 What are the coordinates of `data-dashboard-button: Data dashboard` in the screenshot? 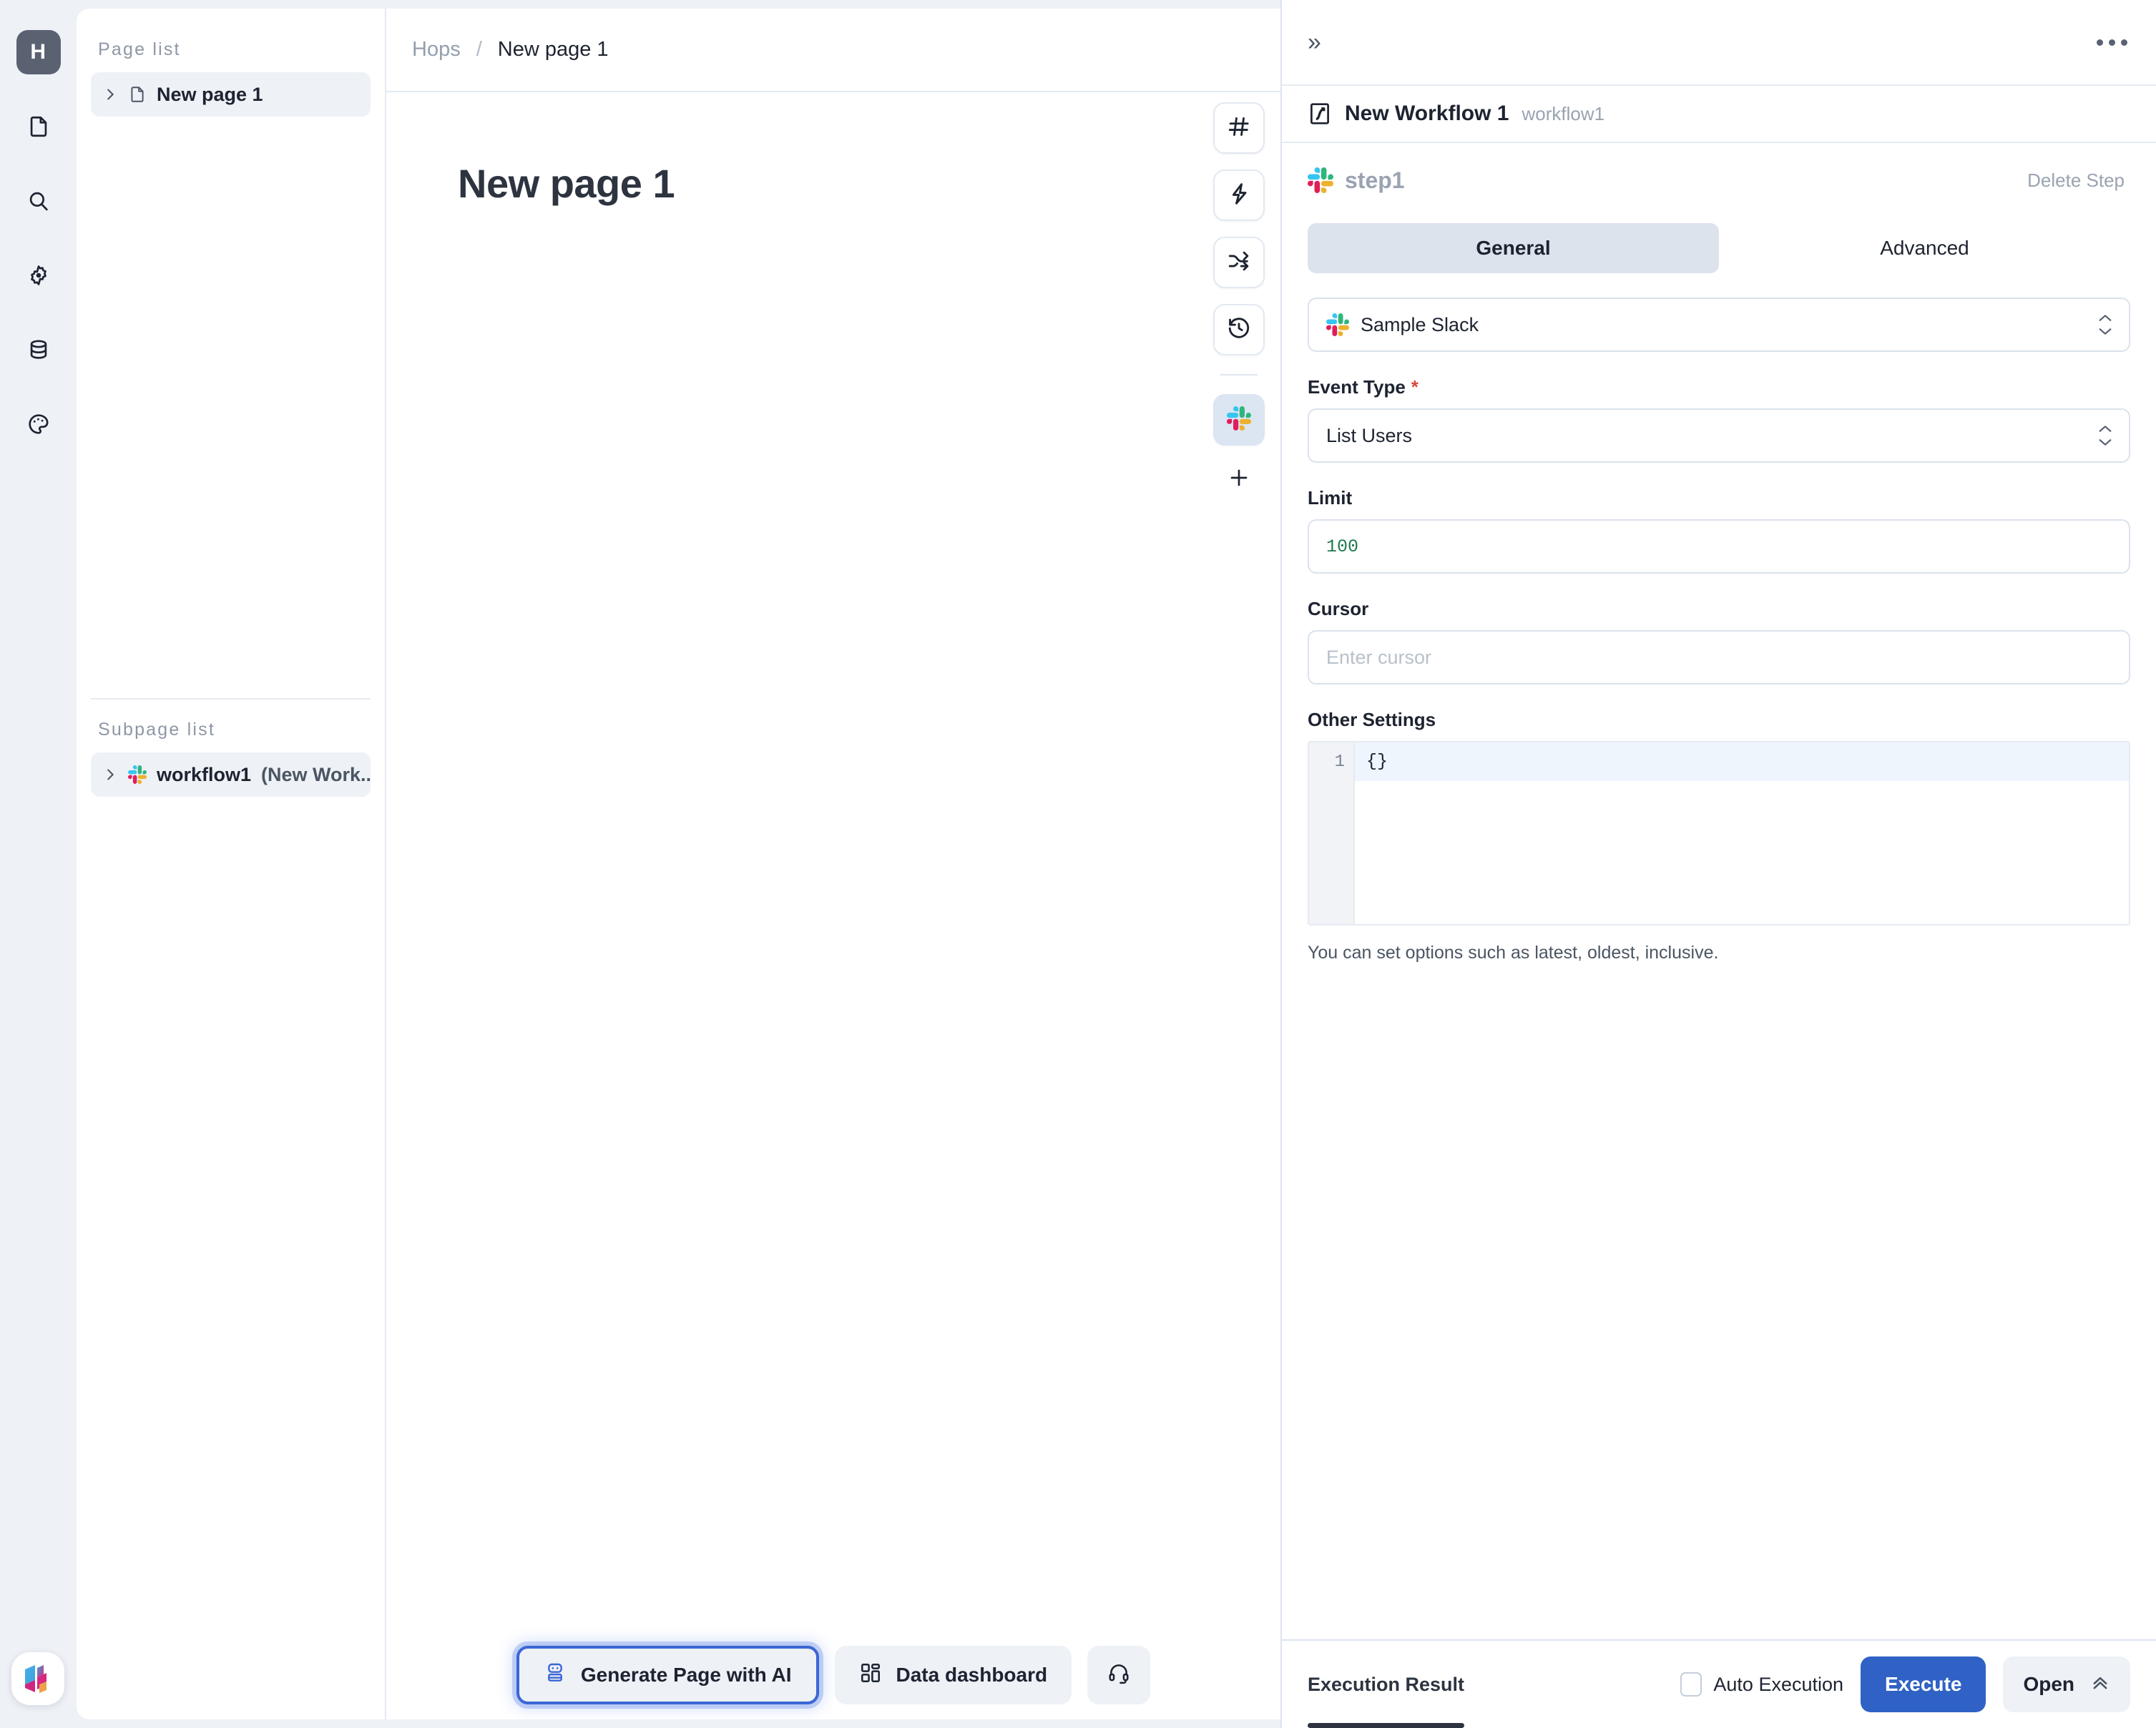 It's located at (953, 1675).